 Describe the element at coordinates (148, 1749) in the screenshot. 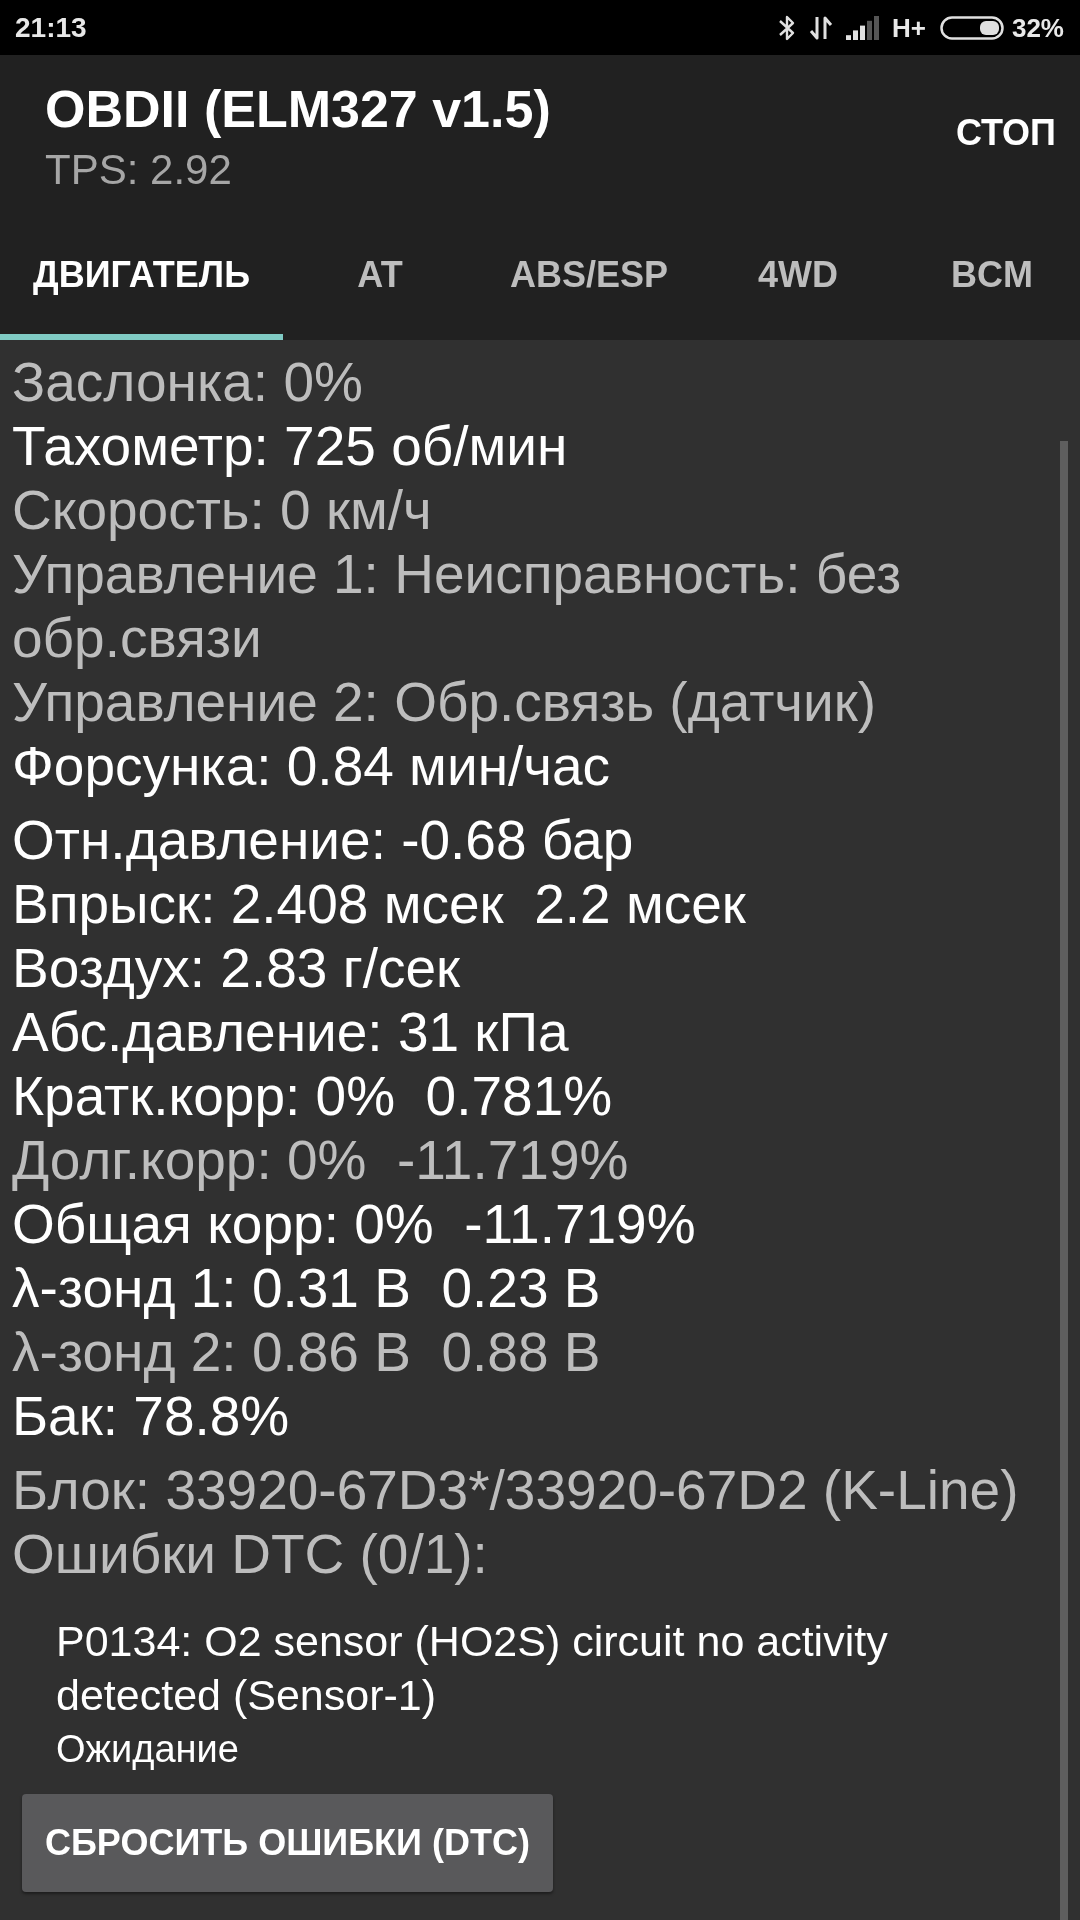

I see `dtc-status: Ожидание` at that location.